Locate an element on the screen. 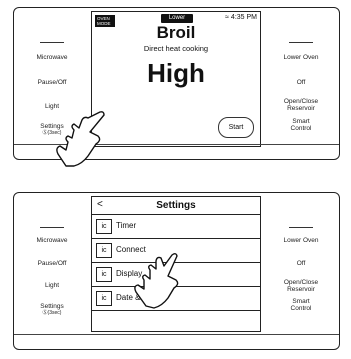 This screenshot has height=359, width=351. settings-row-timer: ic Timer is located at coordinates (176, 227).